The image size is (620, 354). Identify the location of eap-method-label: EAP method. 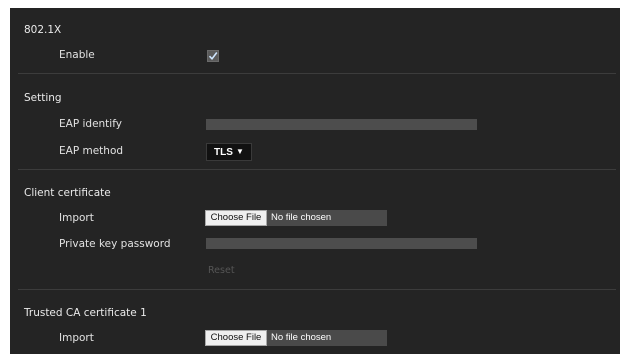
(91, 151).